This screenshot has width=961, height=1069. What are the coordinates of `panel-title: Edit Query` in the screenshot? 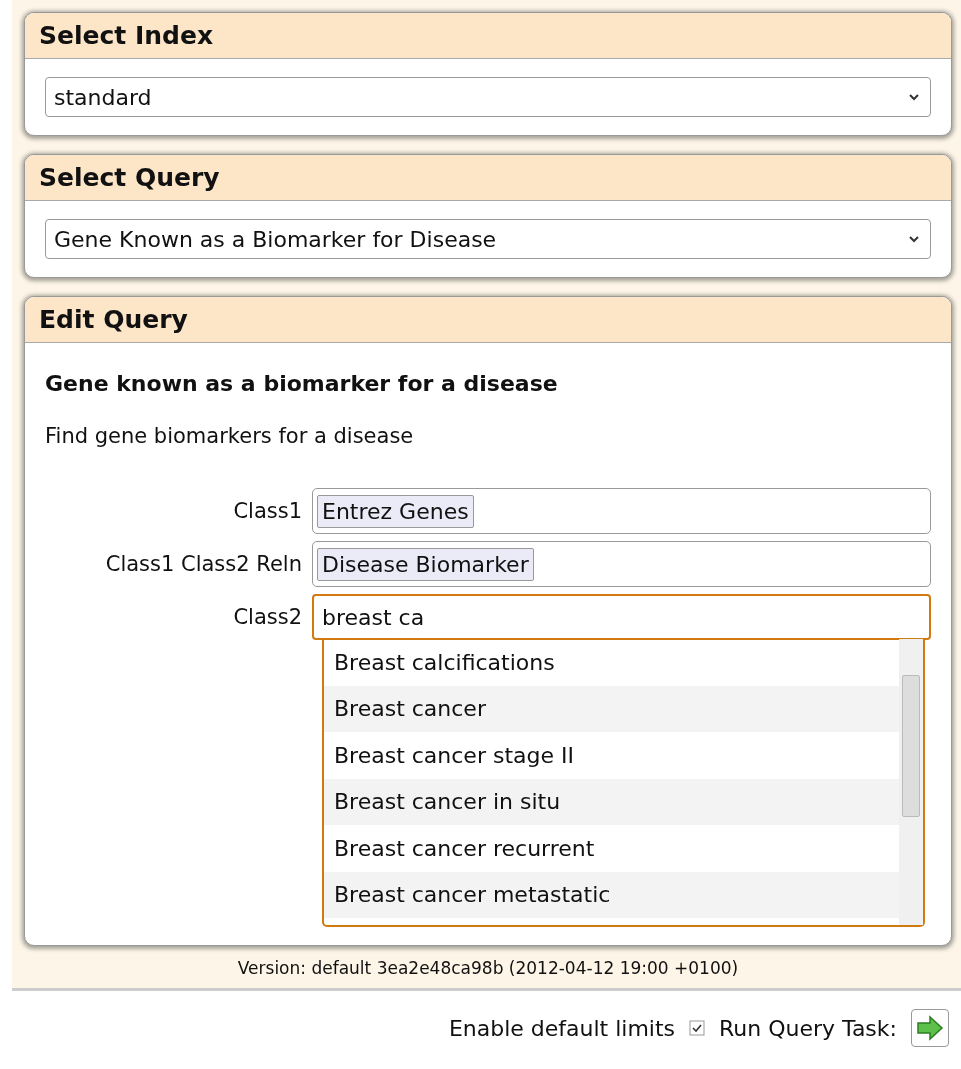 It's located at (488, 320).